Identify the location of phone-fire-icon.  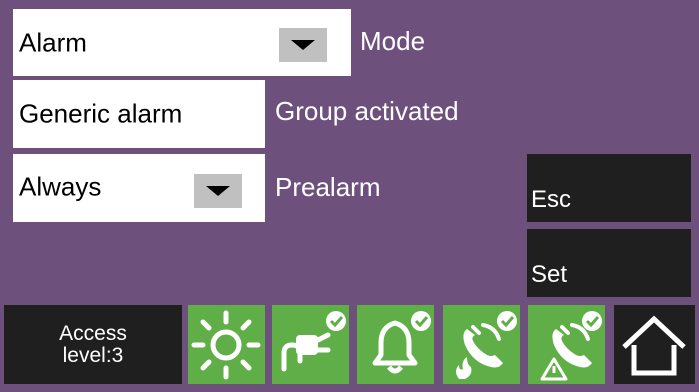
(486, 345).